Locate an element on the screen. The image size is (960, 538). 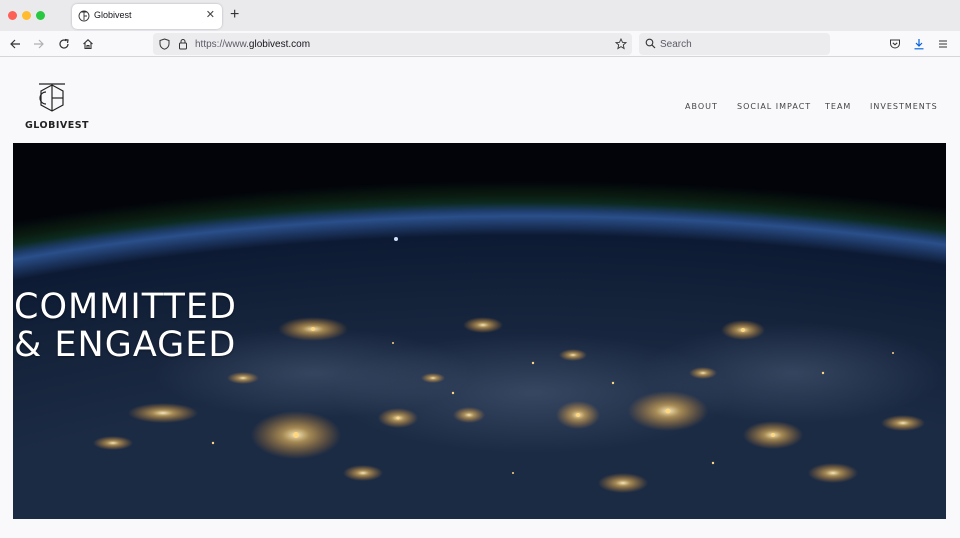
search-bar: Search is located at coordinates (734, 44).